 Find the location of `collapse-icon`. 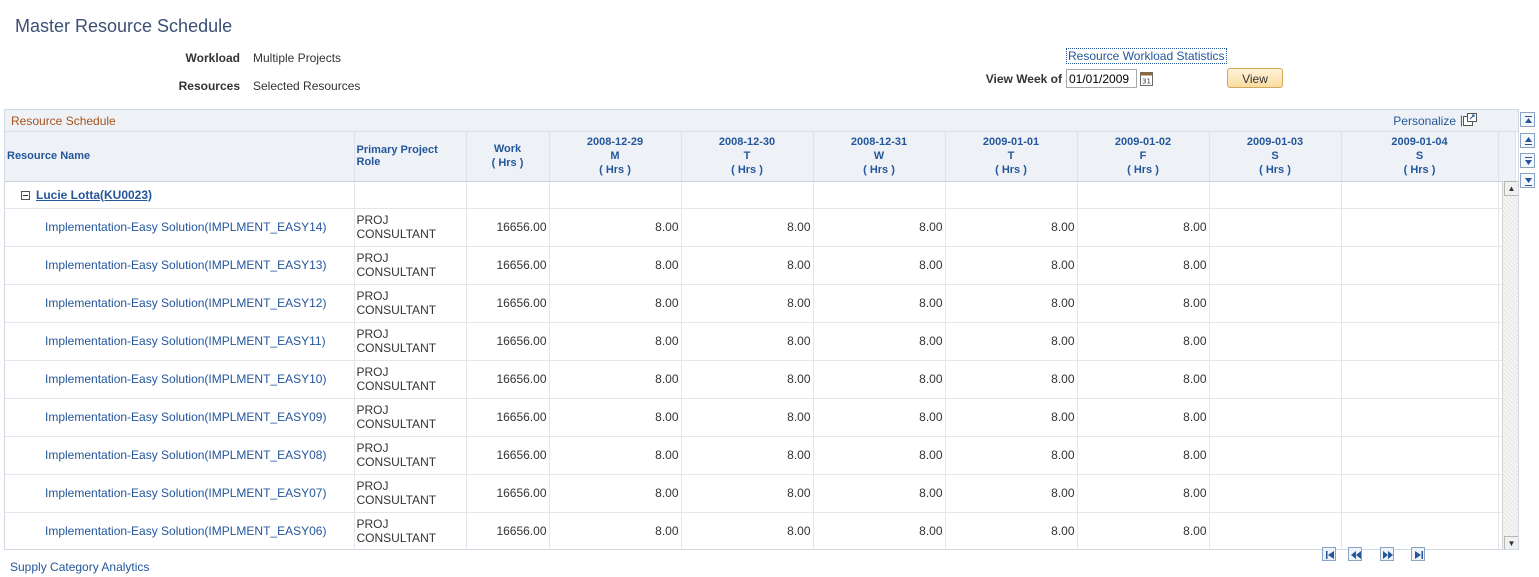

collapse-icon is located at coordinates (25, 195).